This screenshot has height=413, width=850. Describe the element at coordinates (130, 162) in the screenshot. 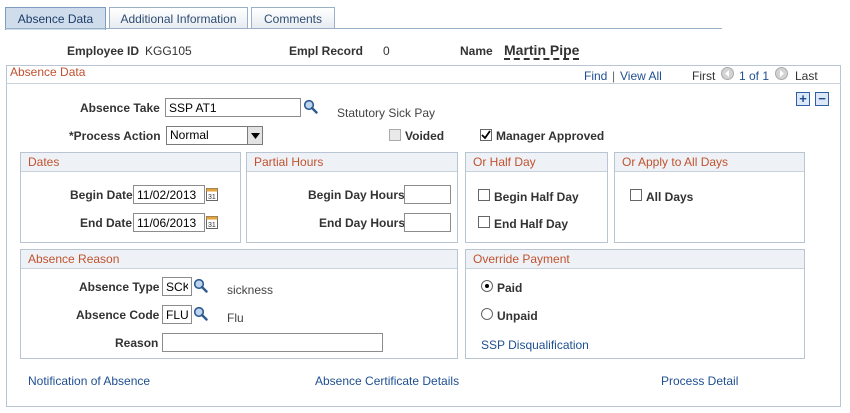

I see `dates-title: Dates` at that location.